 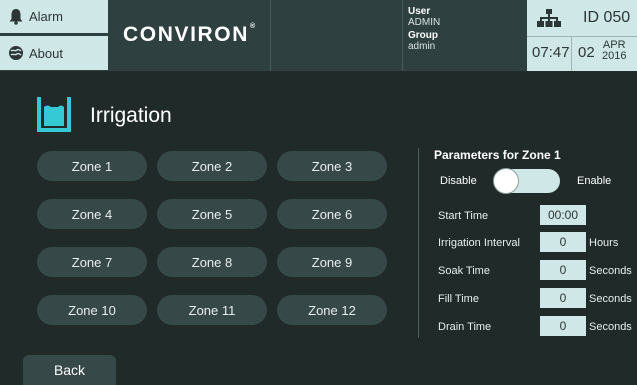 What do you see at coordinates (563, 326) in the screenshot?
I see `drain-time-field: 0` at bounding box center [563, 326].